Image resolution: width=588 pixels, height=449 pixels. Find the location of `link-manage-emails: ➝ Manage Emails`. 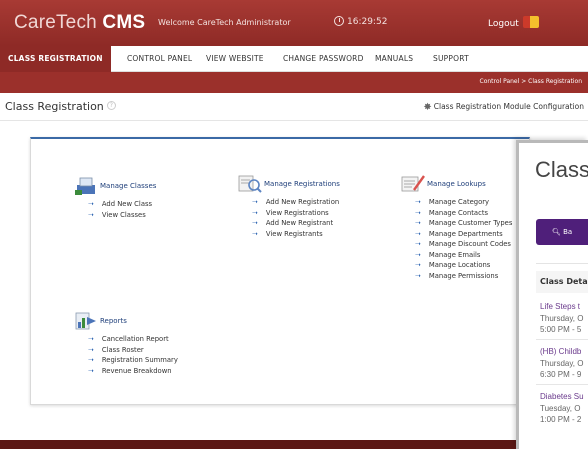

link-manage-emails: ➝ Manage Emails is located at coordinates (463, 255).